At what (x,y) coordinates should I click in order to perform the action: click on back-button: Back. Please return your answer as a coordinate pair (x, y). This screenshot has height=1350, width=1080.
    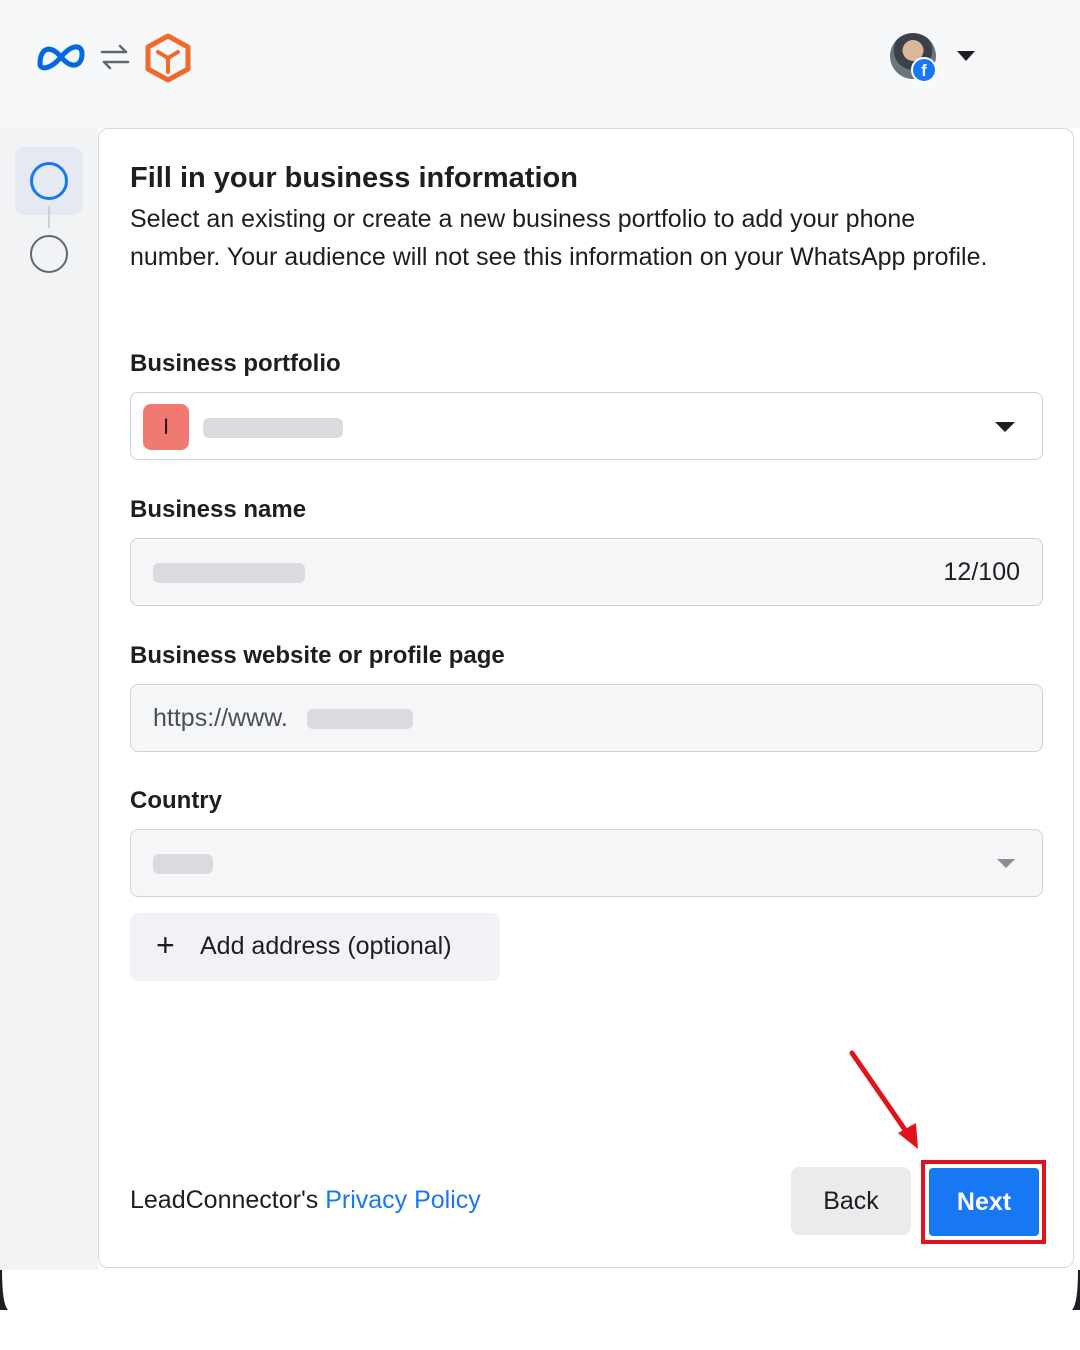
    Looking at the image, I should click on (851, 1201).